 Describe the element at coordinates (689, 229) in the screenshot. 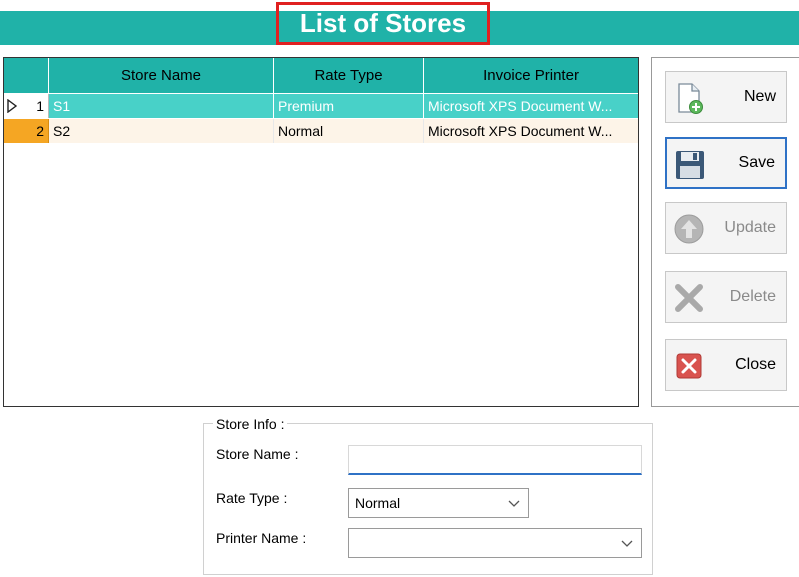

I see `up-arrow-circle-icon` at that location.